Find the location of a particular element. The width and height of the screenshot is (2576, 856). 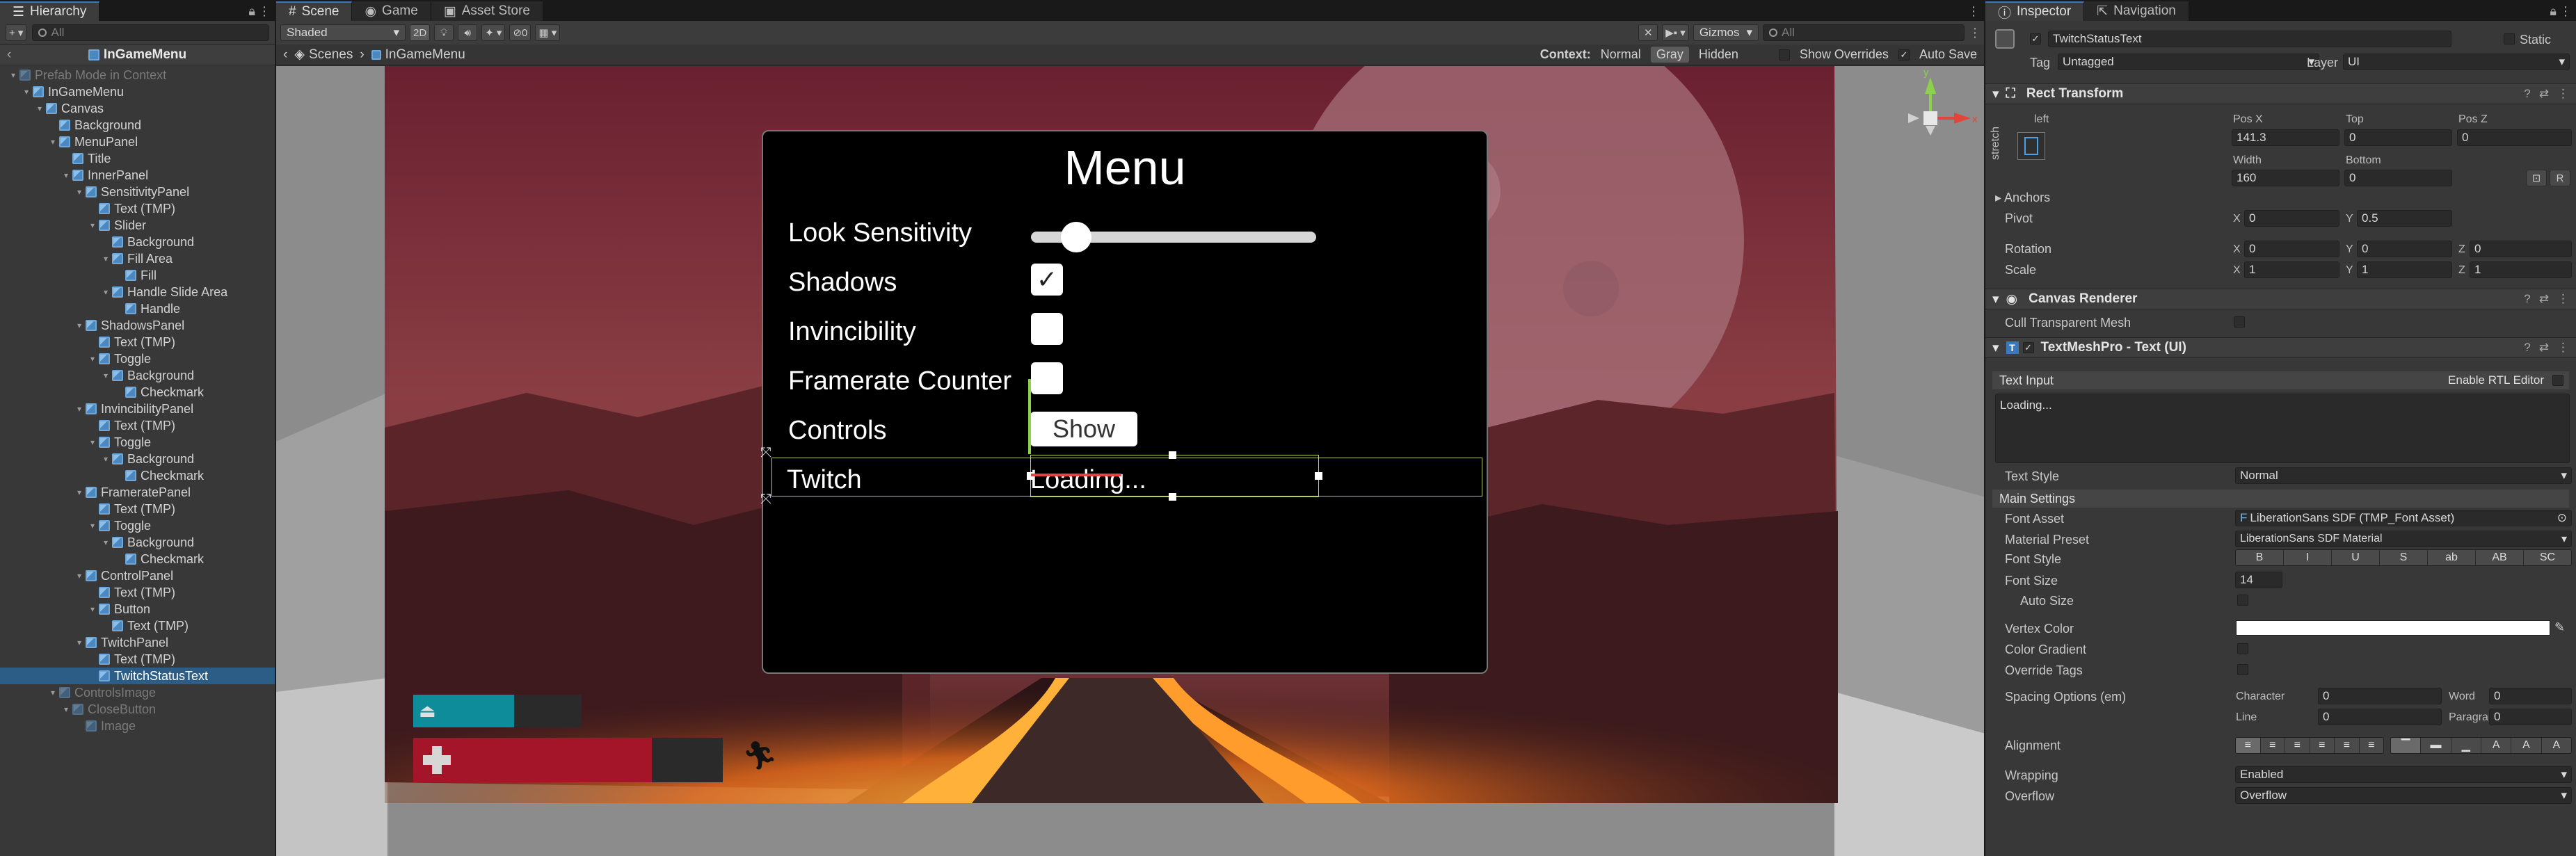

top-field: 0 is located at coordinates (2398, 137).